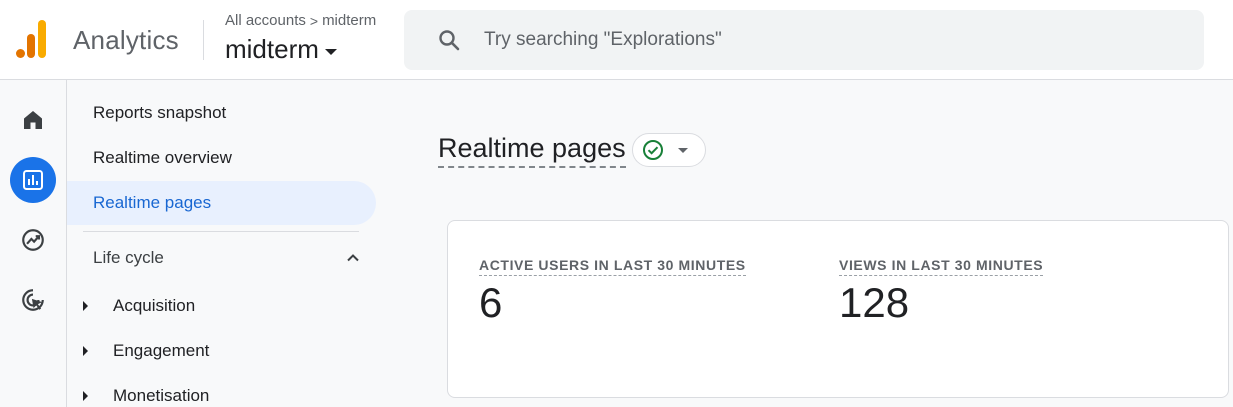 The height and width of the screenshot is (407, 1233). I want to click on advertising-icon, so click(33, 300).